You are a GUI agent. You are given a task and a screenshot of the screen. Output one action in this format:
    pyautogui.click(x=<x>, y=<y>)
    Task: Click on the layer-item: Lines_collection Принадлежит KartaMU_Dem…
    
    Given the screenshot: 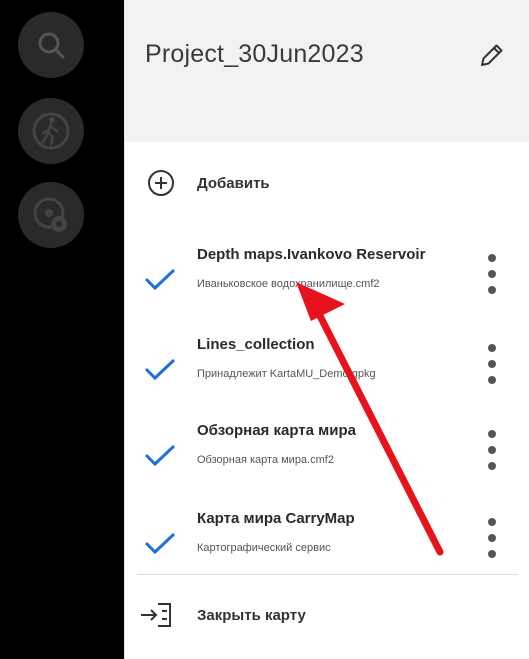 What is the action you would take?
    pyautogui.click(x=327, y=366)
    